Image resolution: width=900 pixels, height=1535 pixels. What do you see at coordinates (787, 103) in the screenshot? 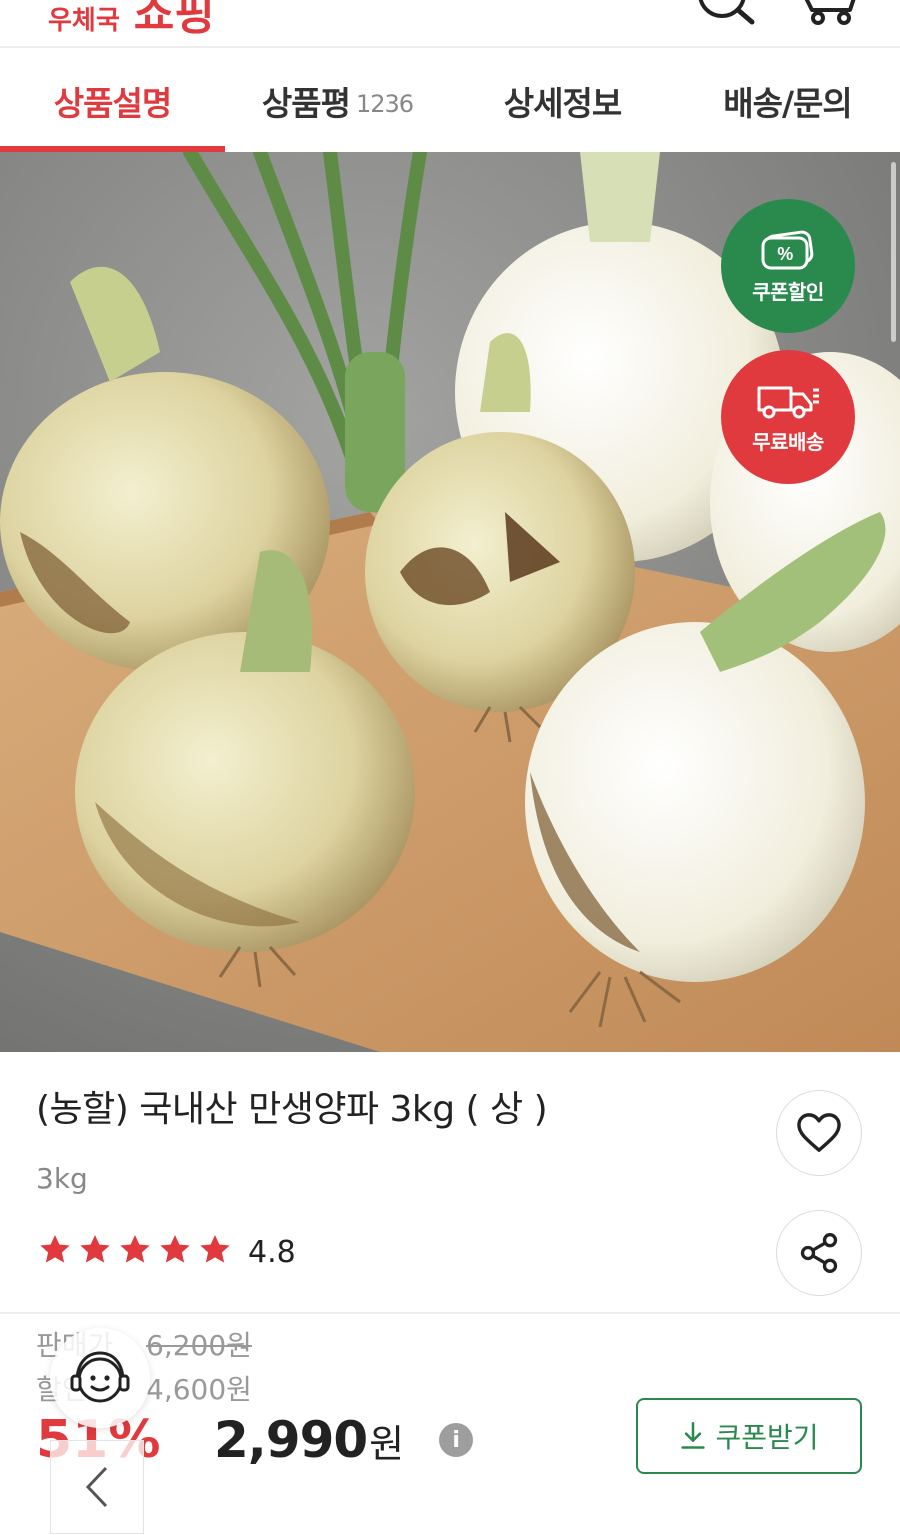
I see `tab-label: 배송/문의` at bounding box center [787, 103].